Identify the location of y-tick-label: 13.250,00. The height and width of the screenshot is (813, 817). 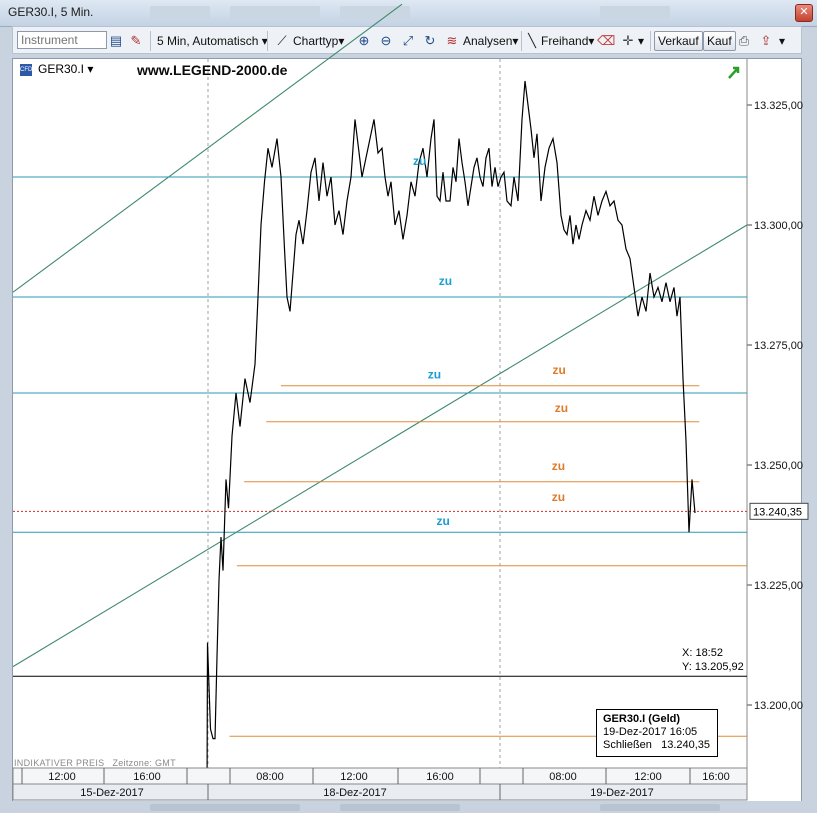
(778, 466).